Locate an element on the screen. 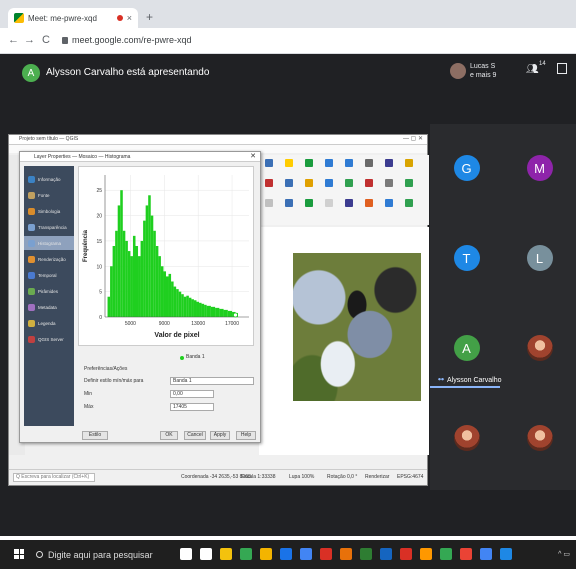 This screenshot has height=569, width=576. prefs-label: Preferências/Ações is located at coordinates (105, 369).